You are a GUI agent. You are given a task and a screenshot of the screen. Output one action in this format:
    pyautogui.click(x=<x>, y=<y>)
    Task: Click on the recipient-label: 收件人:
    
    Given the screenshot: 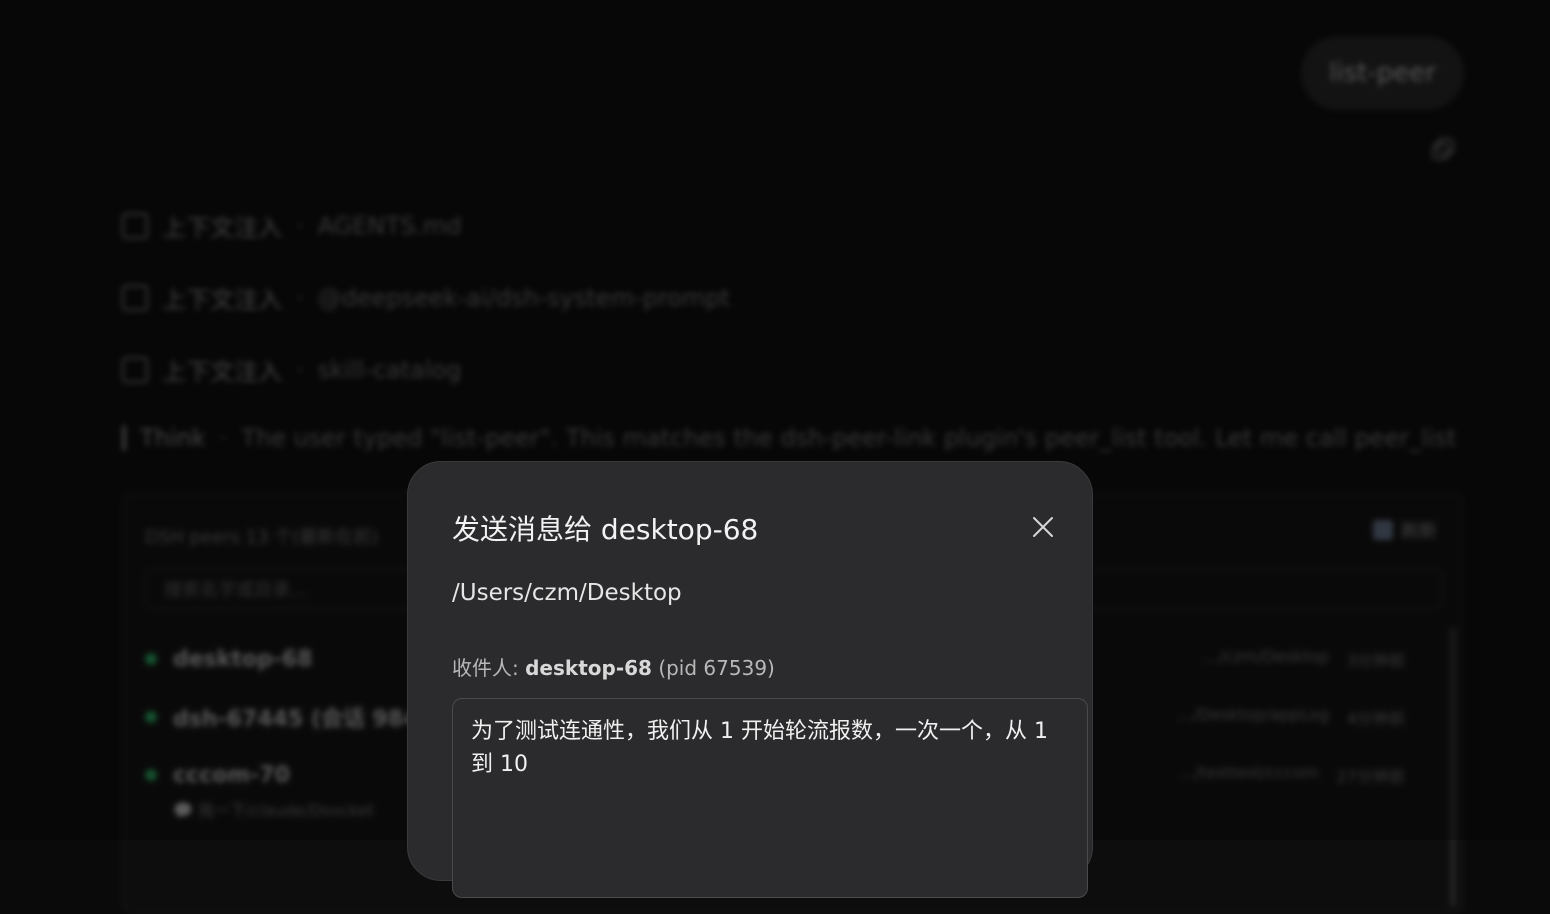 What is the action you would take?
    pyautogui.click(x=489, y=668)
    